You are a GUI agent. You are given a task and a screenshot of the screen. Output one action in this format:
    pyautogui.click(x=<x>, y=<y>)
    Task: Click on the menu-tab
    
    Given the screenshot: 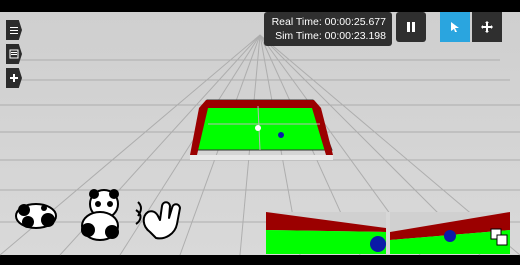 What is the action you would take?
    pyautogui.click(x=14, y=30)
    